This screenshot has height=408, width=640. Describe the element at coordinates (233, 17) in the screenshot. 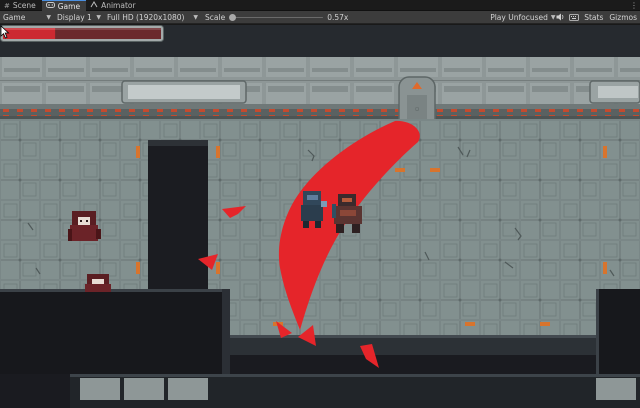

I see `scale-slider-handle` at that location.